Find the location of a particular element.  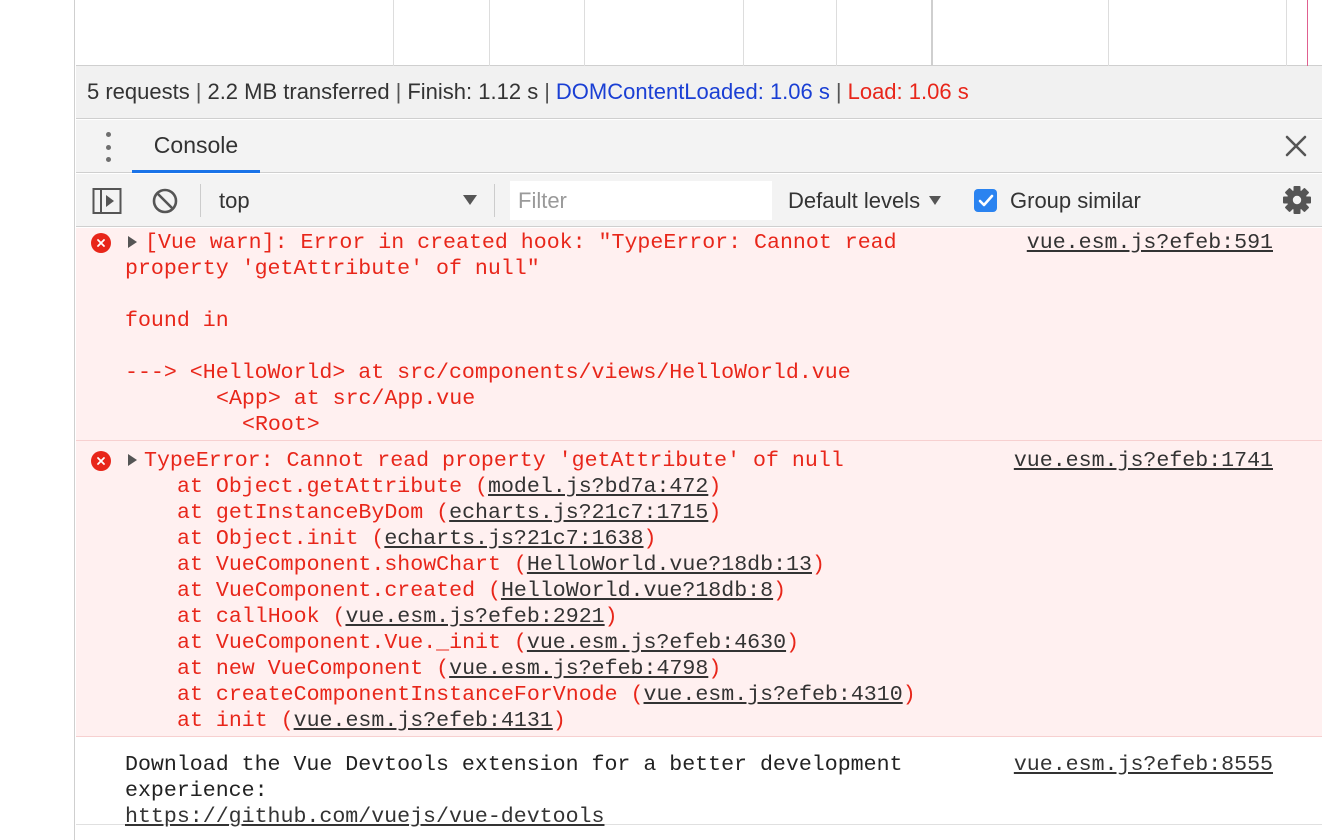

load-event-marker is located at coordinates (1307, 33).